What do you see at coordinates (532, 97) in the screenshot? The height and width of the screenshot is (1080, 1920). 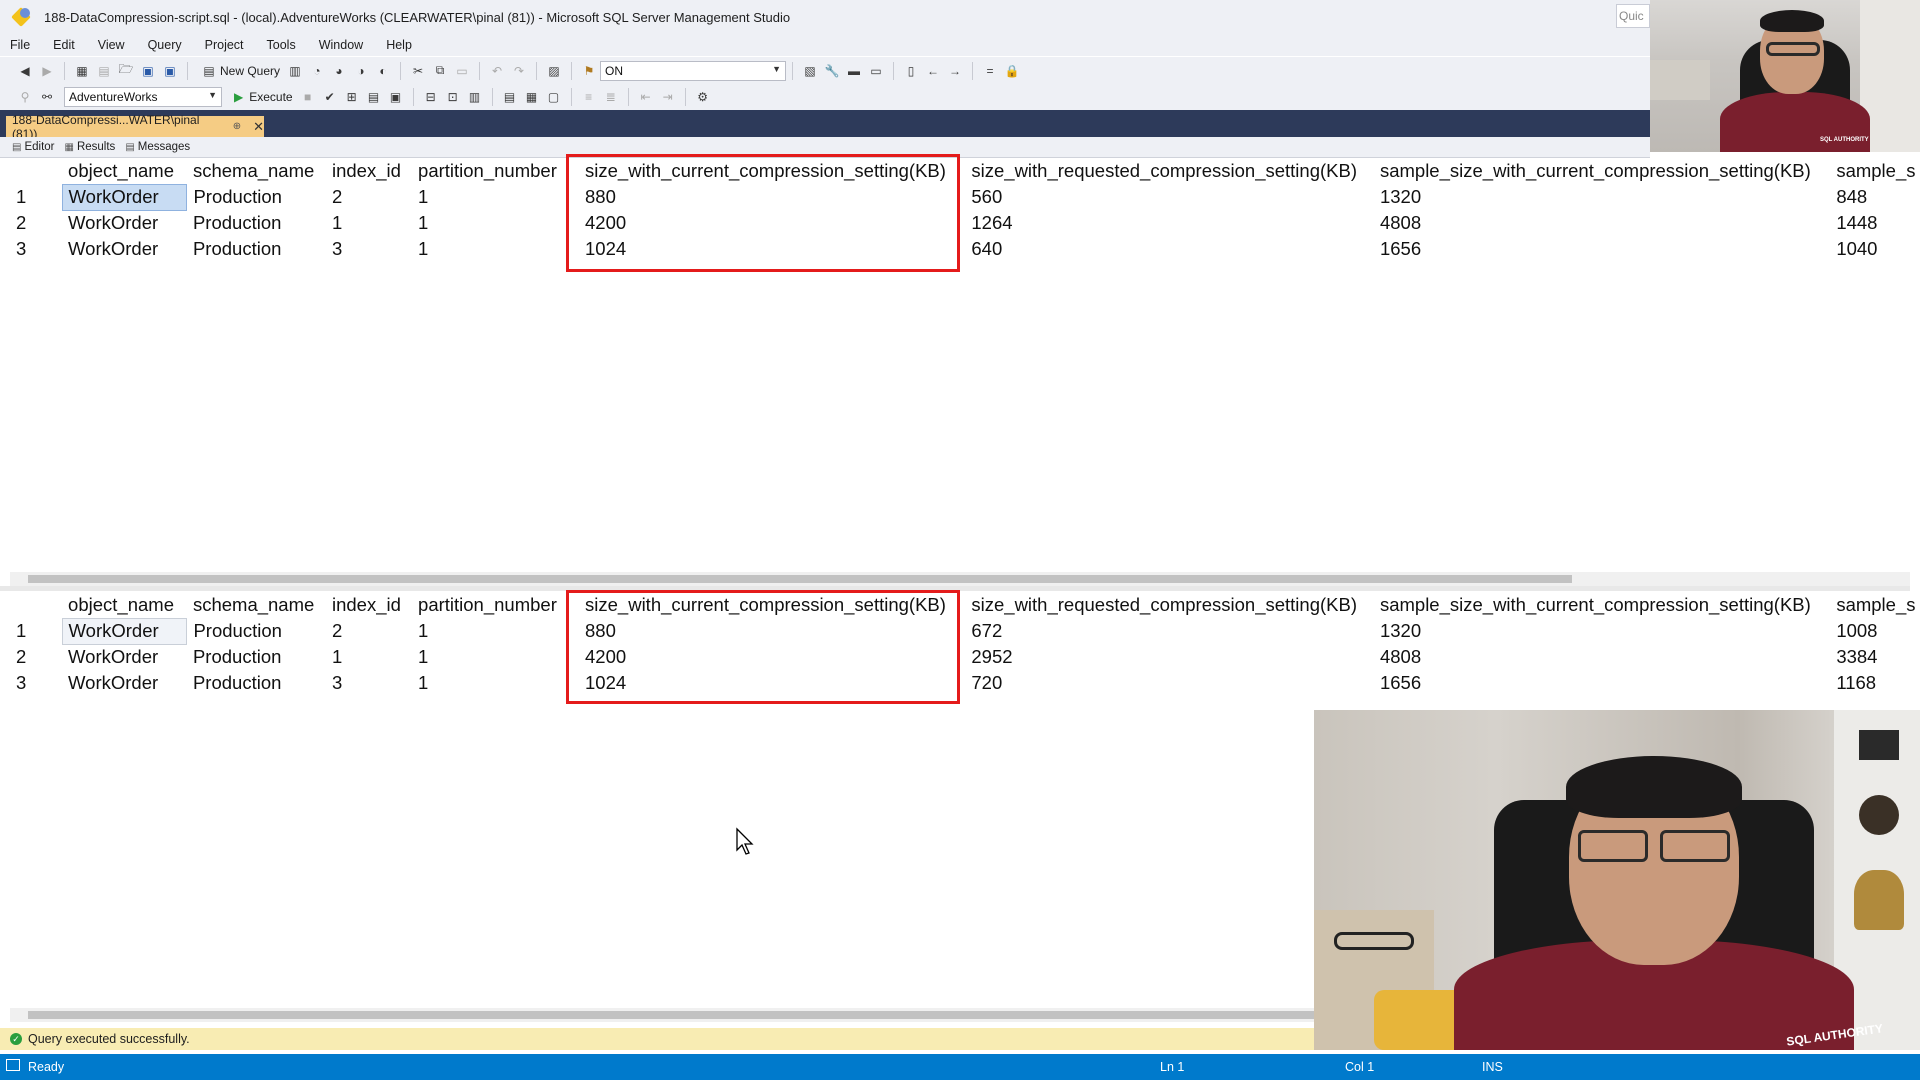 I see `results-to-grid-icon: ▦` at bounding box center [532, 97].